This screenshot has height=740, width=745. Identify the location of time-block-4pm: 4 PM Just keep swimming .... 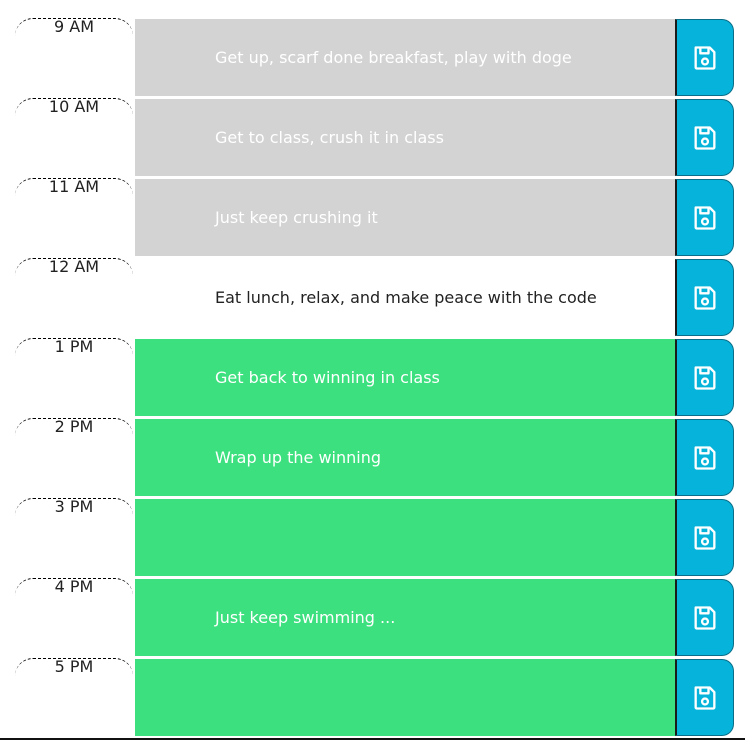
(372, 617).